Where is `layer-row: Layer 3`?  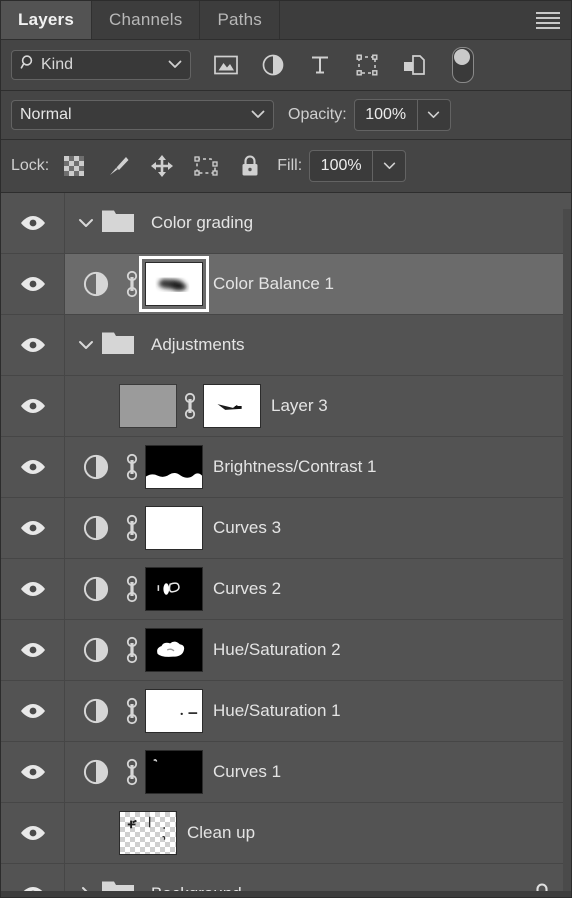 layer-row: Layer 3 is located at coordinates (286, 406).